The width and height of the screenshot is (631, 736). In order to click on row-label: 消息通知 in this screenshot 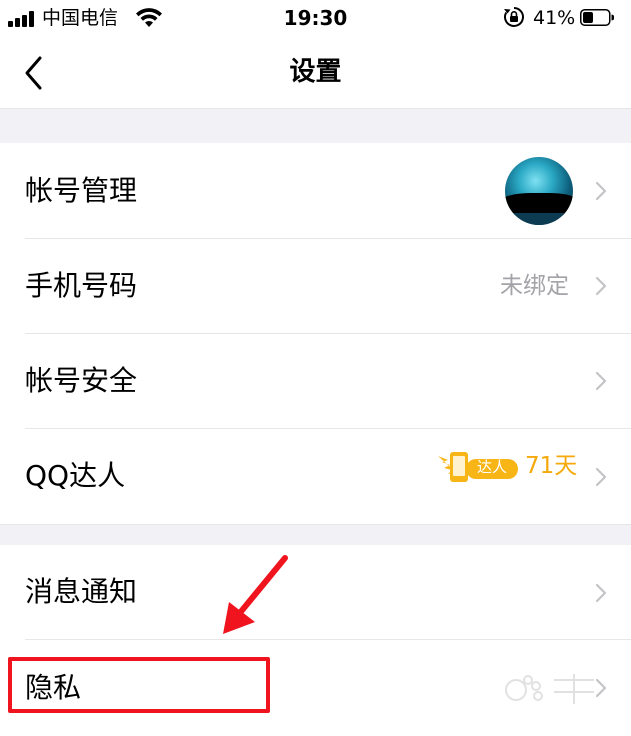, I will do `click(81, 591)`.